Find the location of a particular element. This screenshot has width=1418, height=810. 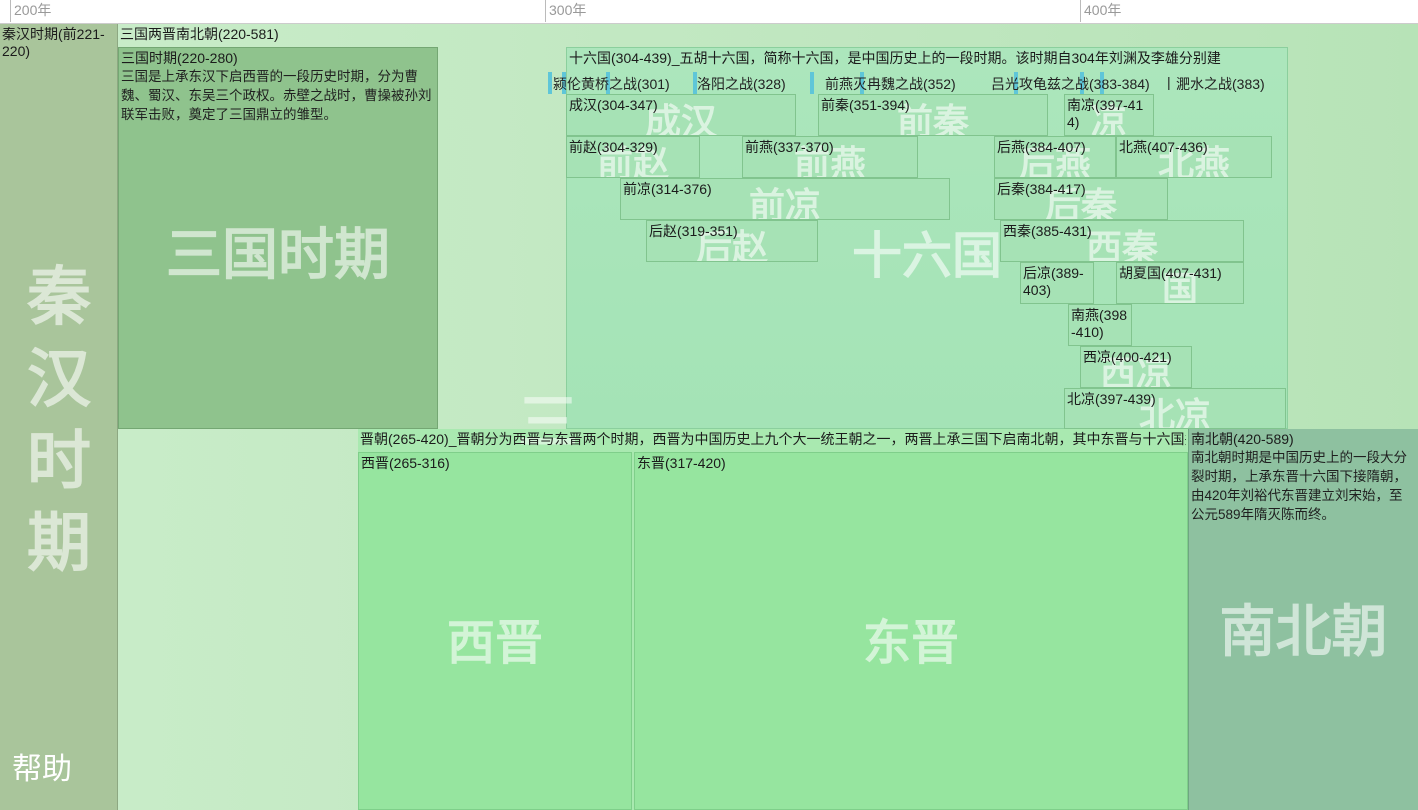

period-xijin-watermark: 西晋 is located at coordinates (494, 643).